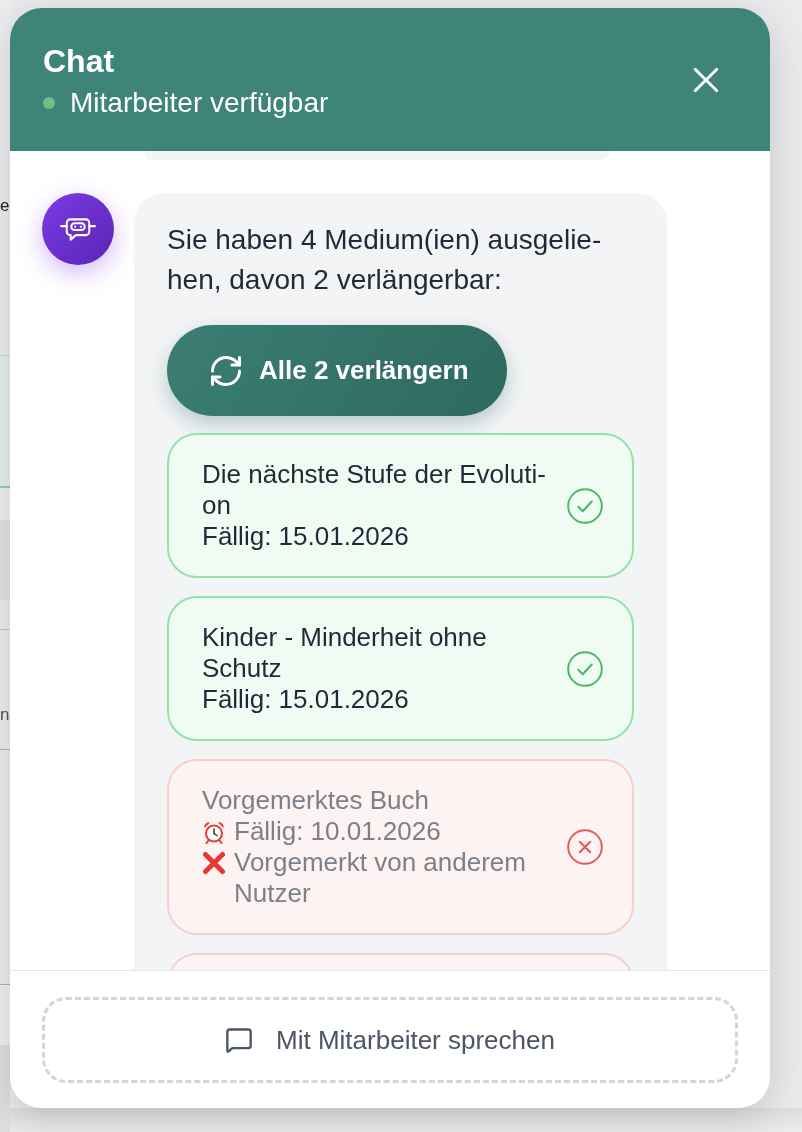 The width and height of the screenshot is (802, 1132). What do you see at coordinates (316, 800) in the screenshot?
I see `book-title: Vorgemerktes Buch` at bounding box center [316, 800].